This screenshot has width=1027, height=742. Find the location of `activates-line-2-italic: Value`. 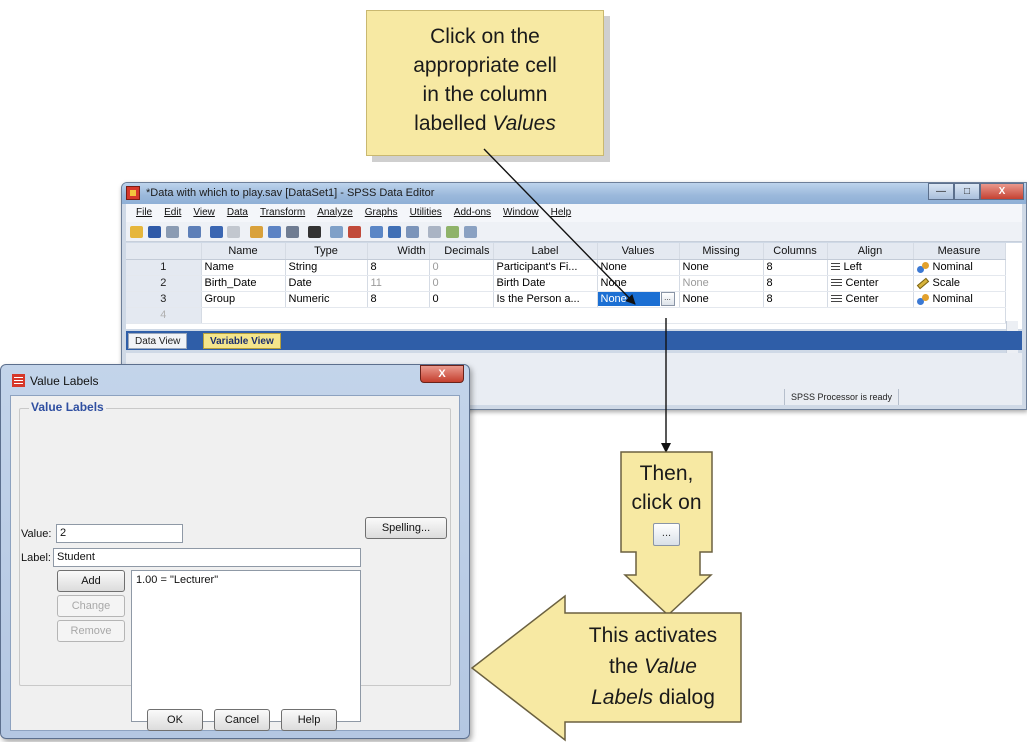

activates-line-2-italic: Value is located at coordinates (670, 666).